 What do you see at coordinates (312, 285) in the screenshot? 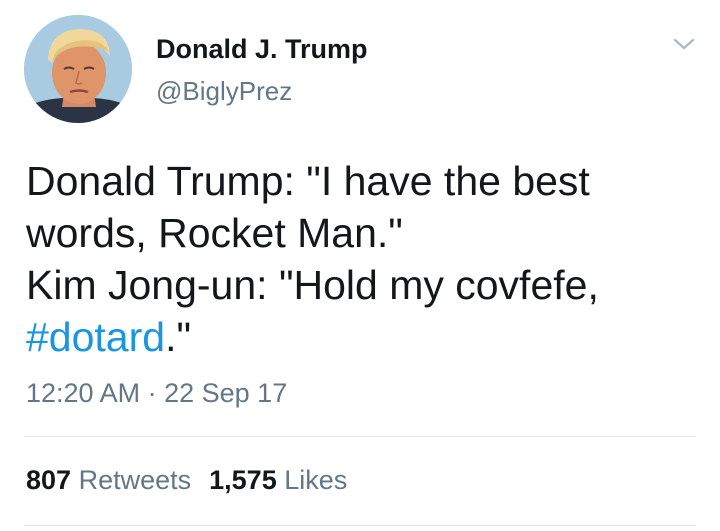
I see `tweet-text-line: Kim Jong-un: "Hold my covfefe,` at bounding box center [312, 285].